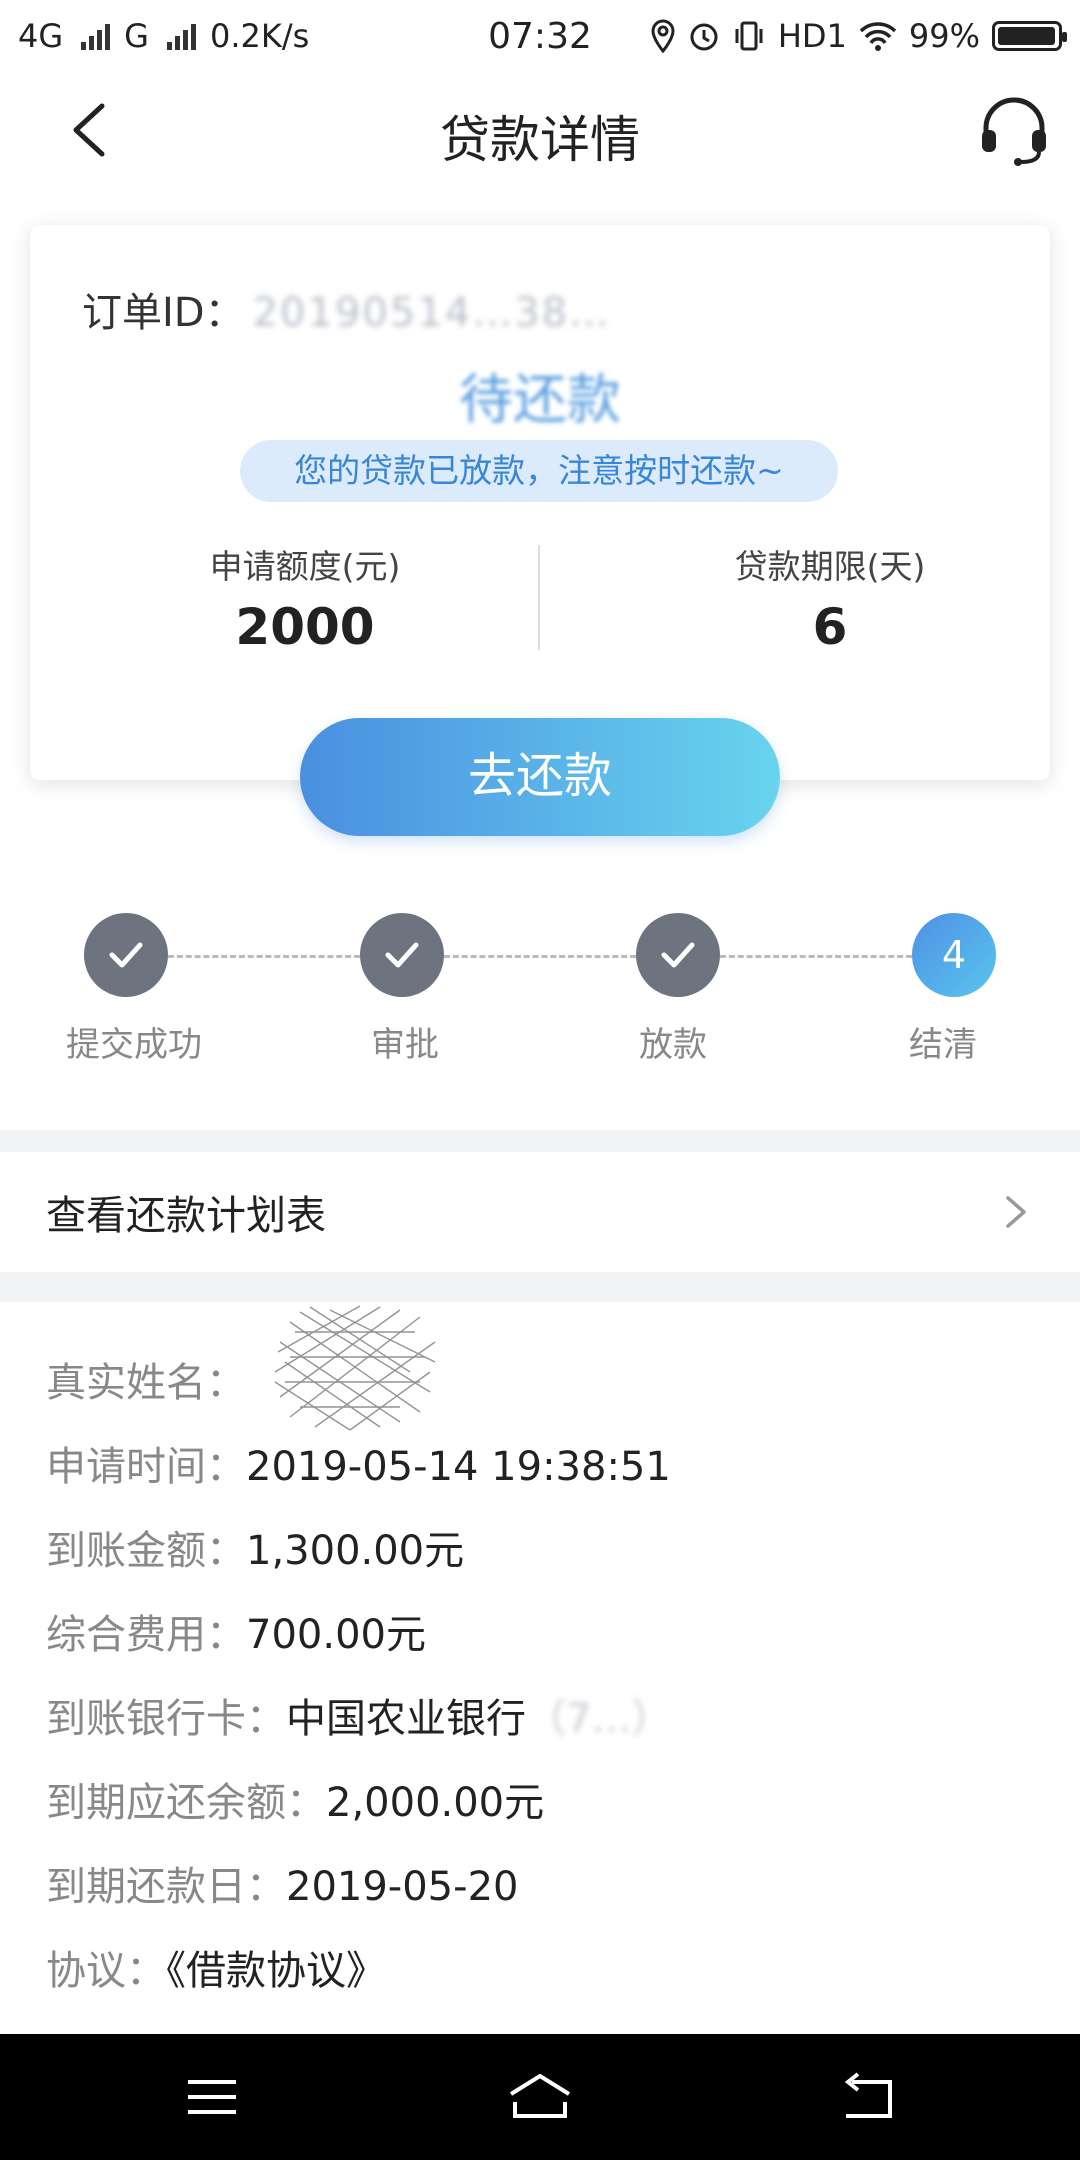 Image resolution: width=1080 pixels, height=2160 pixels. Describe the element at coordinates (355, 1551) in the screenshot. I see `arrival-amount-value: 1,300.00元` at that location.